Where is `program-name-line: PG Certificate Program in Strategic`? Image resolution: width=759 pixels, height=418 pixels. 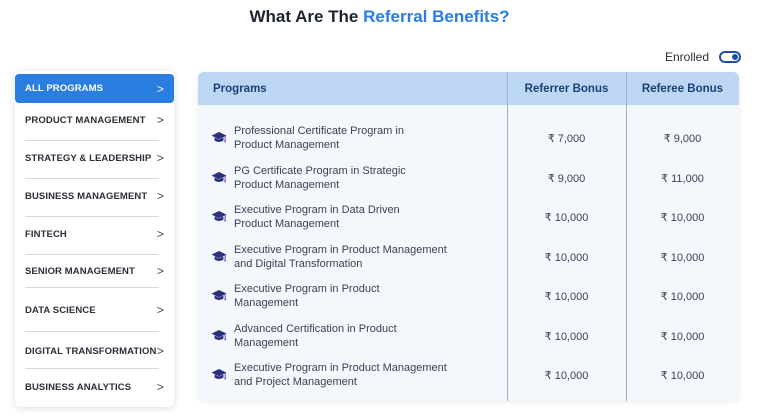
program-name-line: PG Certificate Program in Strategic is located at coordinates (320, 171).